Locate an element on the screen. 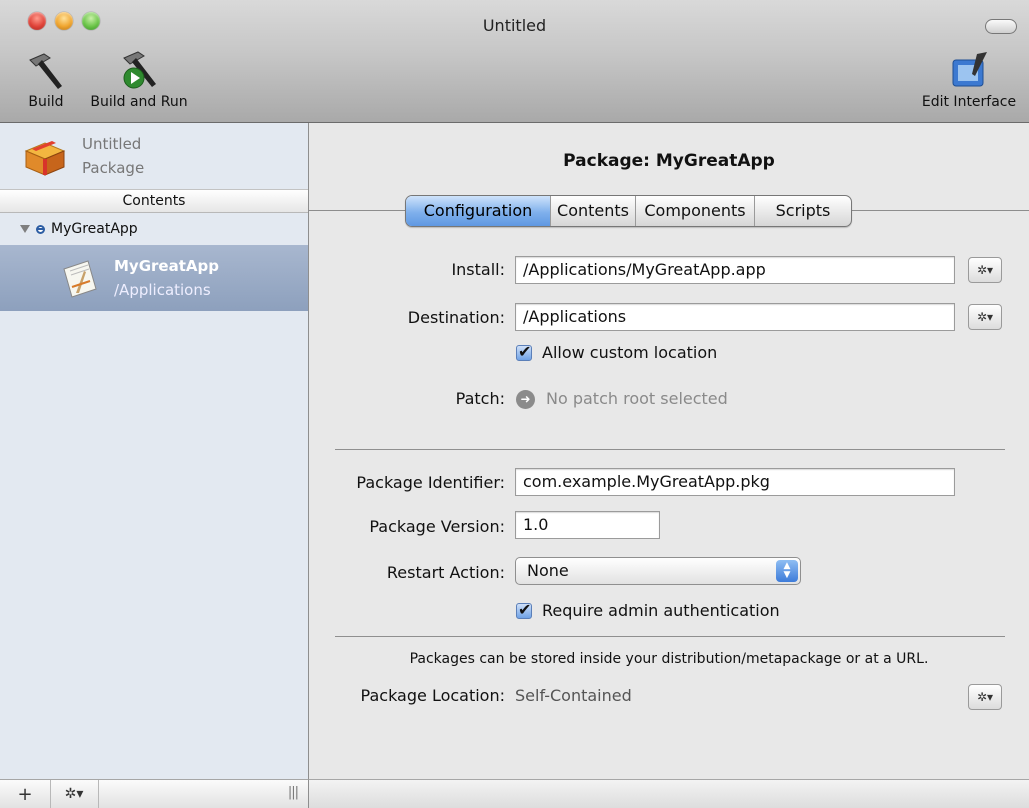 The image size is (1029, 808). toolbar-toggle-button is located at coordinates (1001, 26).